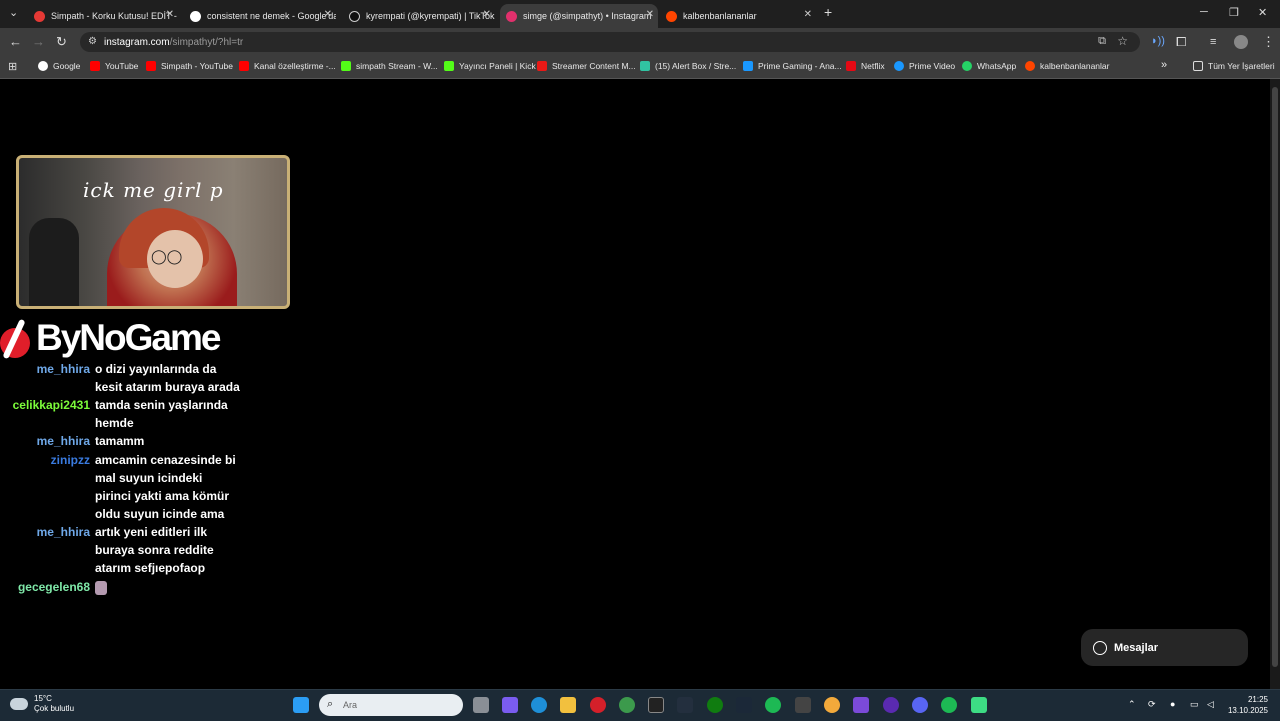 The image size is (1280, 721). What do you see at coordinates (720, 16) in the screenshot?
I see `tab-title: kalbenbanlananlar` at bounding box center [720, 16].